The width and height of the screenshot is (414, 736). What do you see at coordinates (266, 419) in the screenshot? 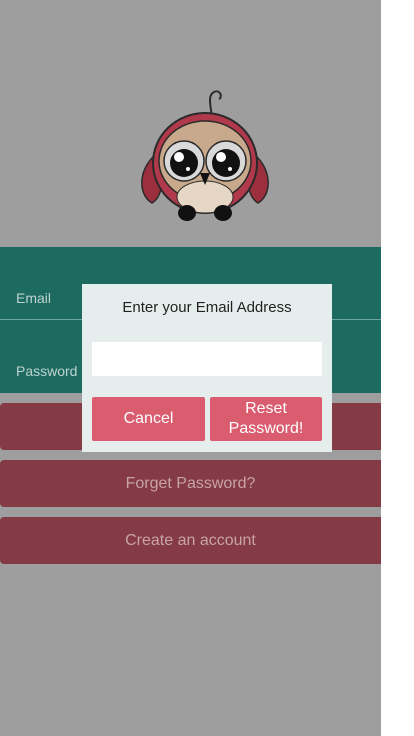
I see `reset-password-button: Reset Password!` at bounding box center [266, 419].